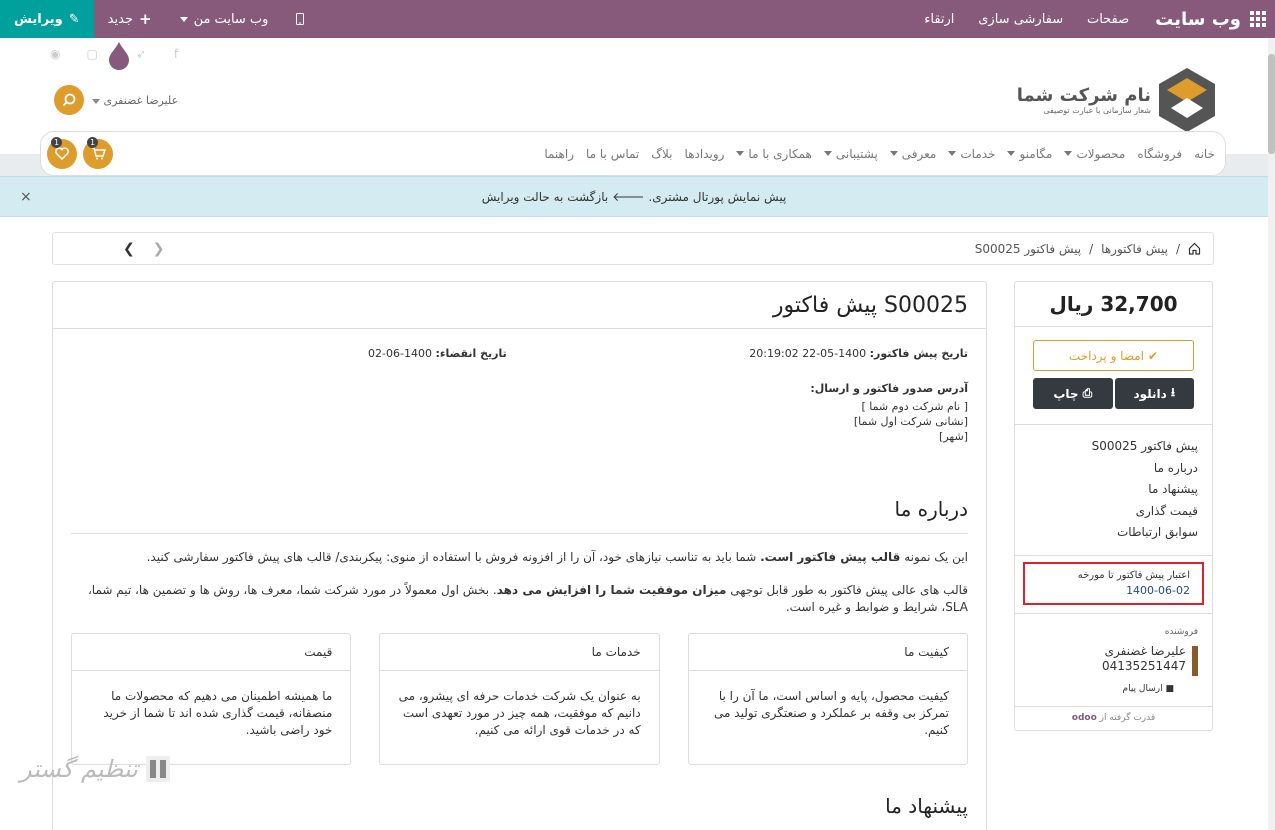  What do you see at coordinates (1181, 632) in the screenshot?
I see `seller-label: فروشنده` at bounding box center [1181, 632].